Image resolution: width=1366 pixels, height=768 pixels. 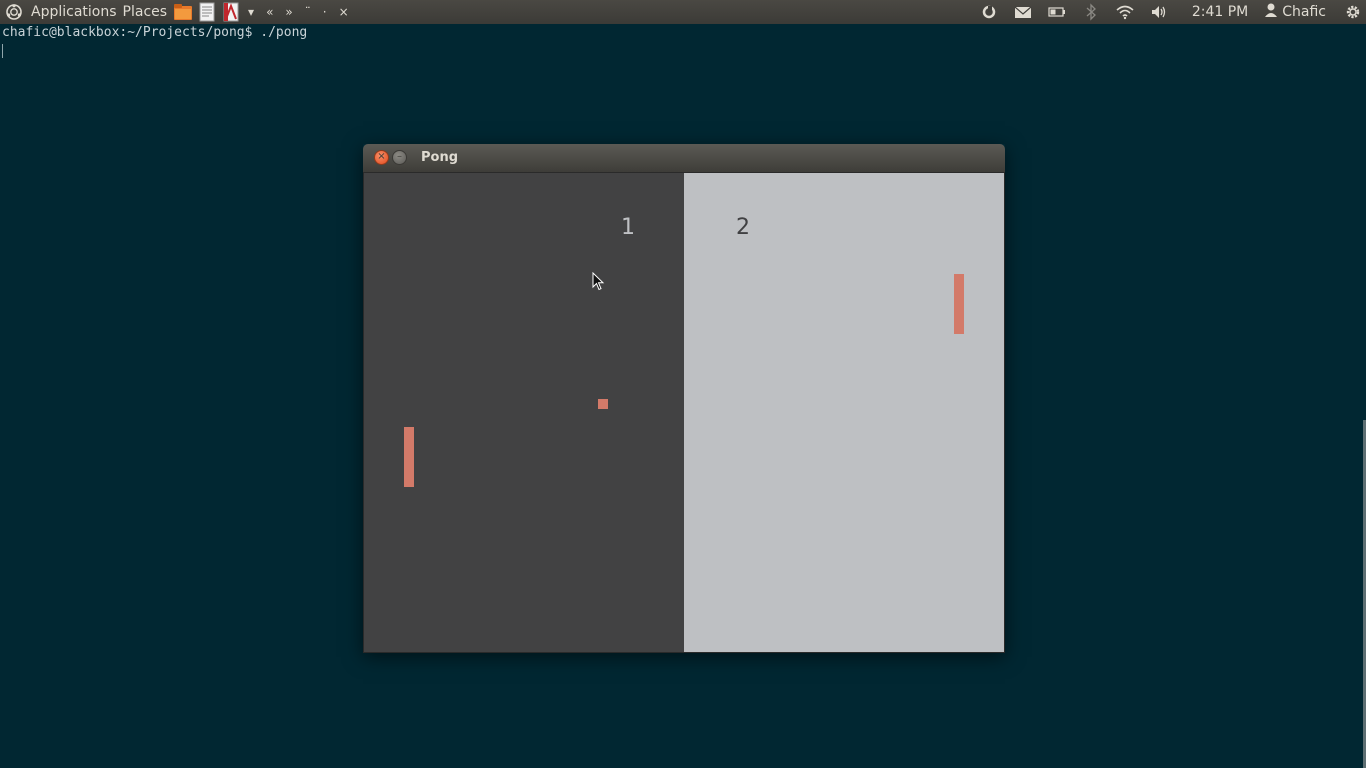 I want to click on nav-back-glyph: «, so click(x=269, y=12).